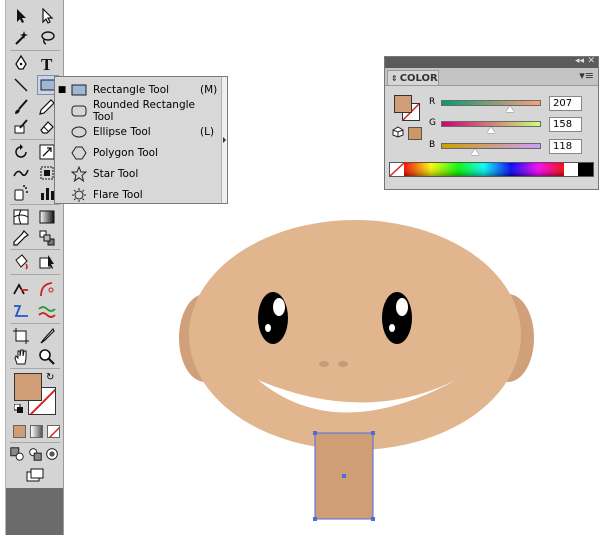 The width and height of the screenshot is (600, 535). Describe the element at coordinates (324, 364) in the screenshot. I see `nostril-left` at that location.